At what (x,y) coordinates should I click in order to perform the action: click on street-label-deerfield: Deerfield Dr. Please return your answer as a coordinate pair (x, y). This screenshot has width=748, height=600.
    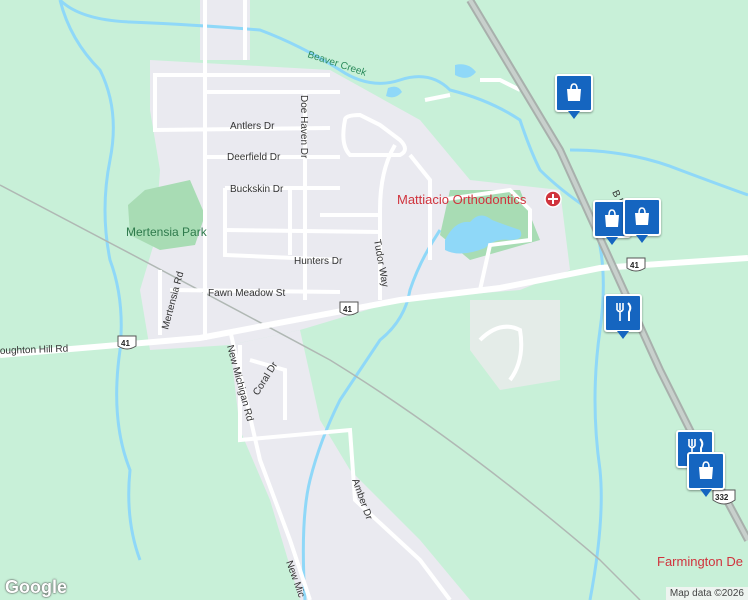
    Looking at the image, I should click on (254, 157).